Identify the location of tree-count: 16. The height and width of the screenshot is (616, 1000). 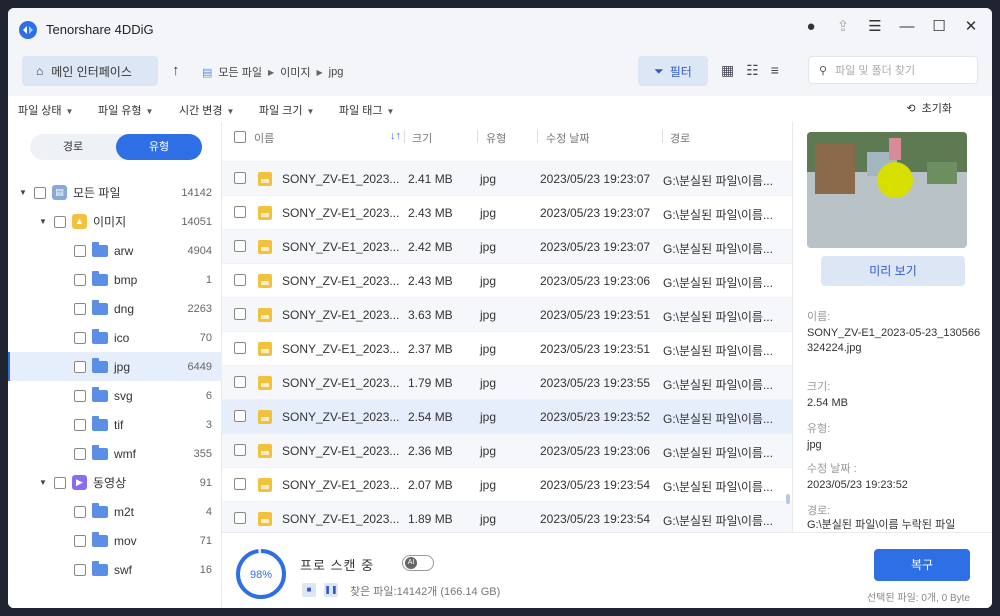
(205, 569).